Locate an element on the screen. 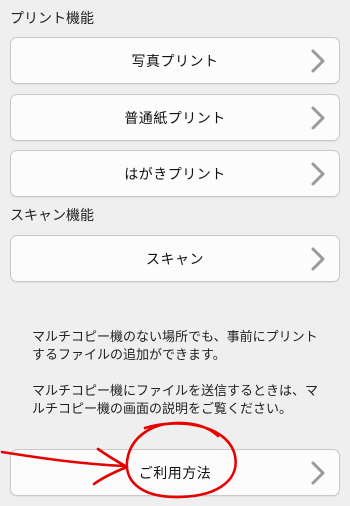  plain-paper-print-label: 普通紙プリント is located at coordinates (175, 118).